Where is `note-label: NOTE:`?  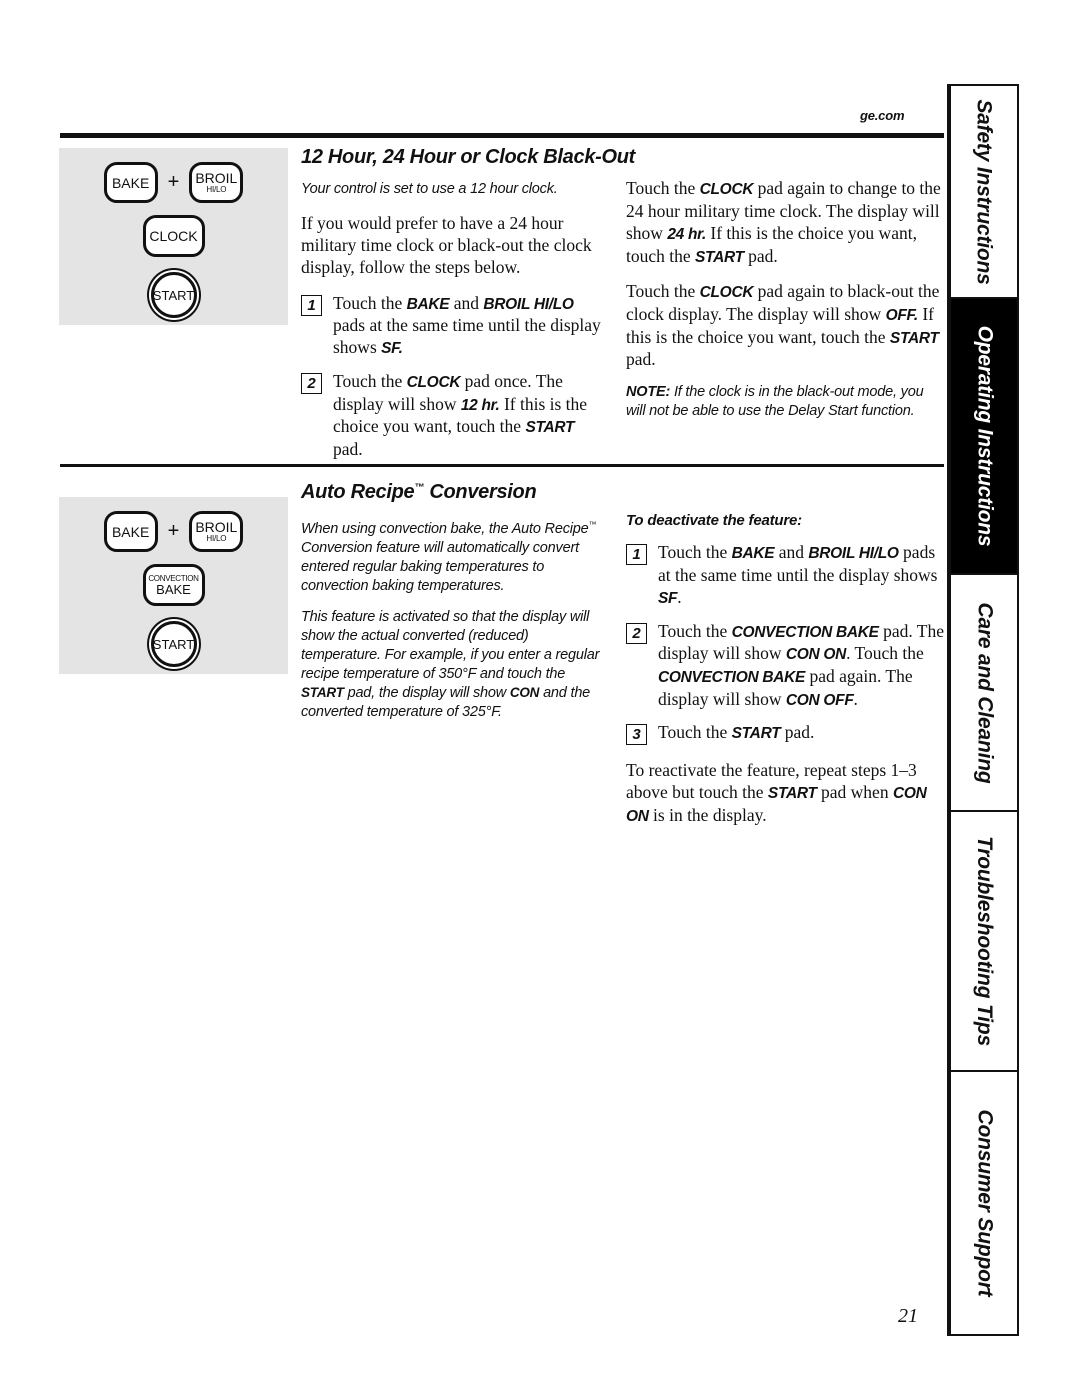
note-label: NOTE: is located at coordinates (648, 392).